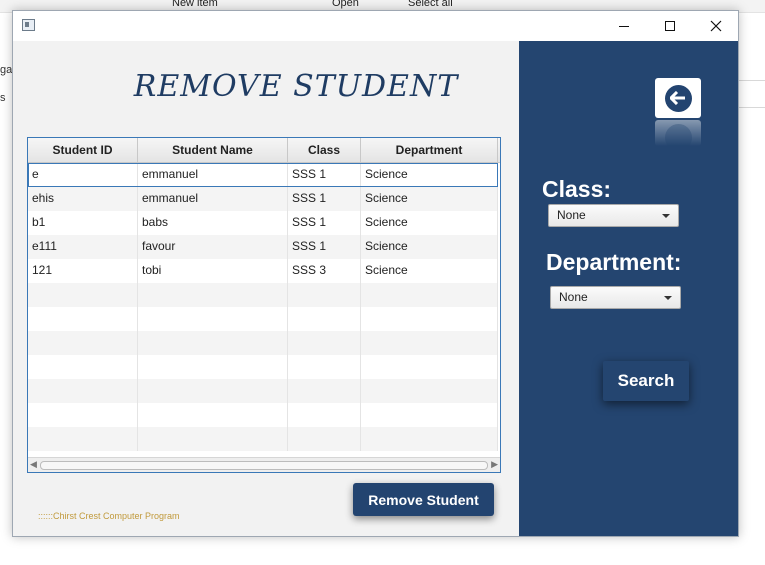  I want to click on table-row: ehis emmanuel SSS 1 Science, so click(263, 199).